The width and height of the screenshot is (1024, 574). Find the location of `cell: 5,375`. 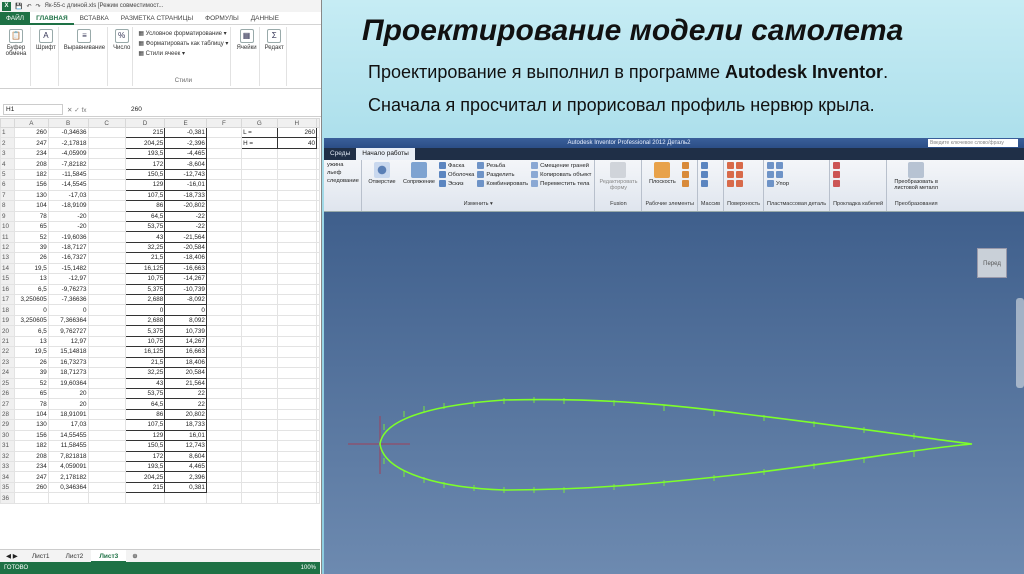

cell: 5,375 is located at coordinates (145, 331).